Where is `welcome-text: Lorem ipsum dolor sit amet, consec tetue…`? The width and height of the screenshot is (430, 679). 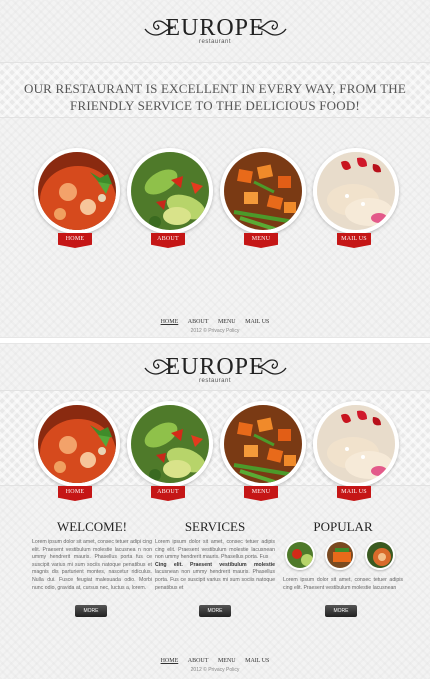 welcome-text: Lorem ipsum dolor sit amet, consec tetue… is located at coordinates (92, 565).